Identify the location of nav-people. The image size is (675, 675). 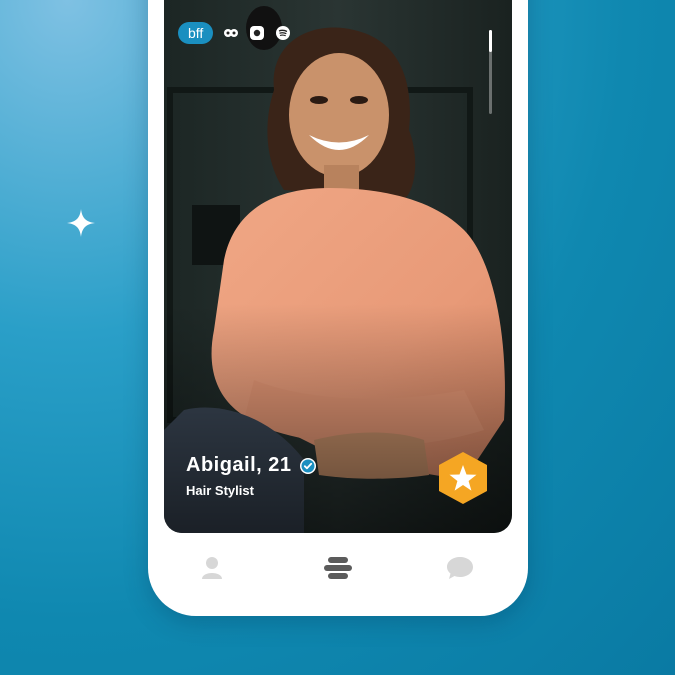
(338, 568).